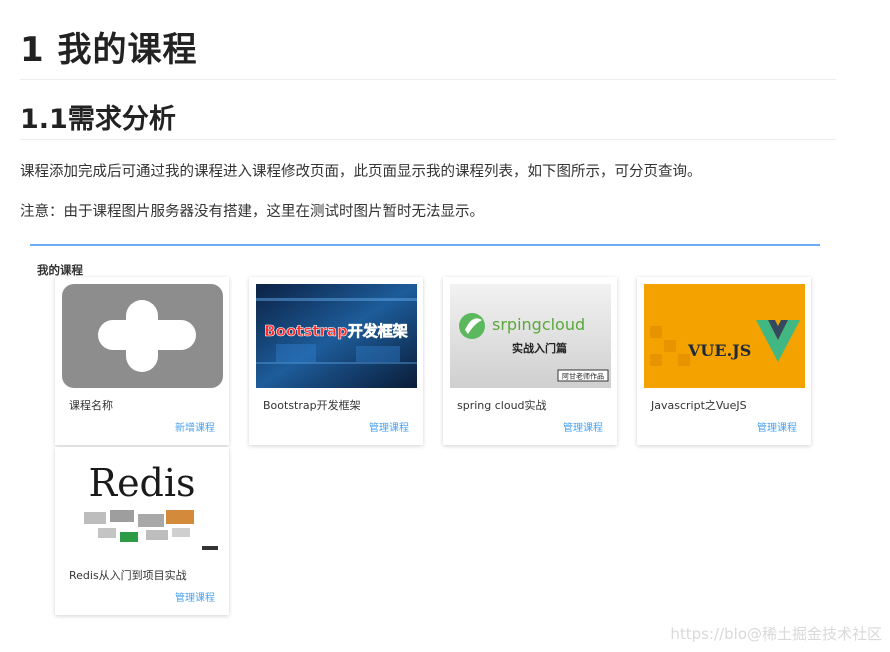  I want to click on course-name: Javascript之VueJS, so click(699, 405).